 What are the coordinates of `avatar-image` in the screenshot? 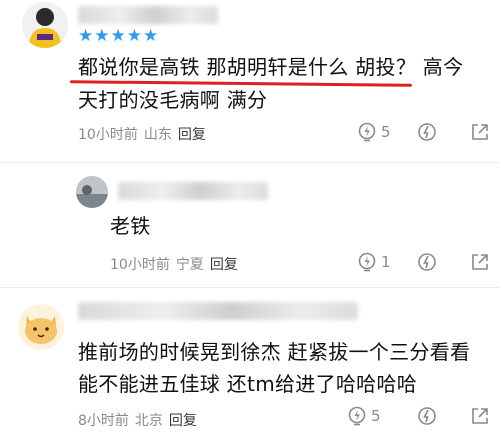 It's located at (92, 192).